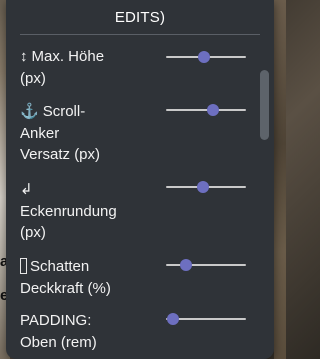 This screenshot has height=359, width=320. What do you see at coordinates (33, 232) in the screenshot?
I see `corner-radius-label-line3: (px)` at bounding box center [33, 232].